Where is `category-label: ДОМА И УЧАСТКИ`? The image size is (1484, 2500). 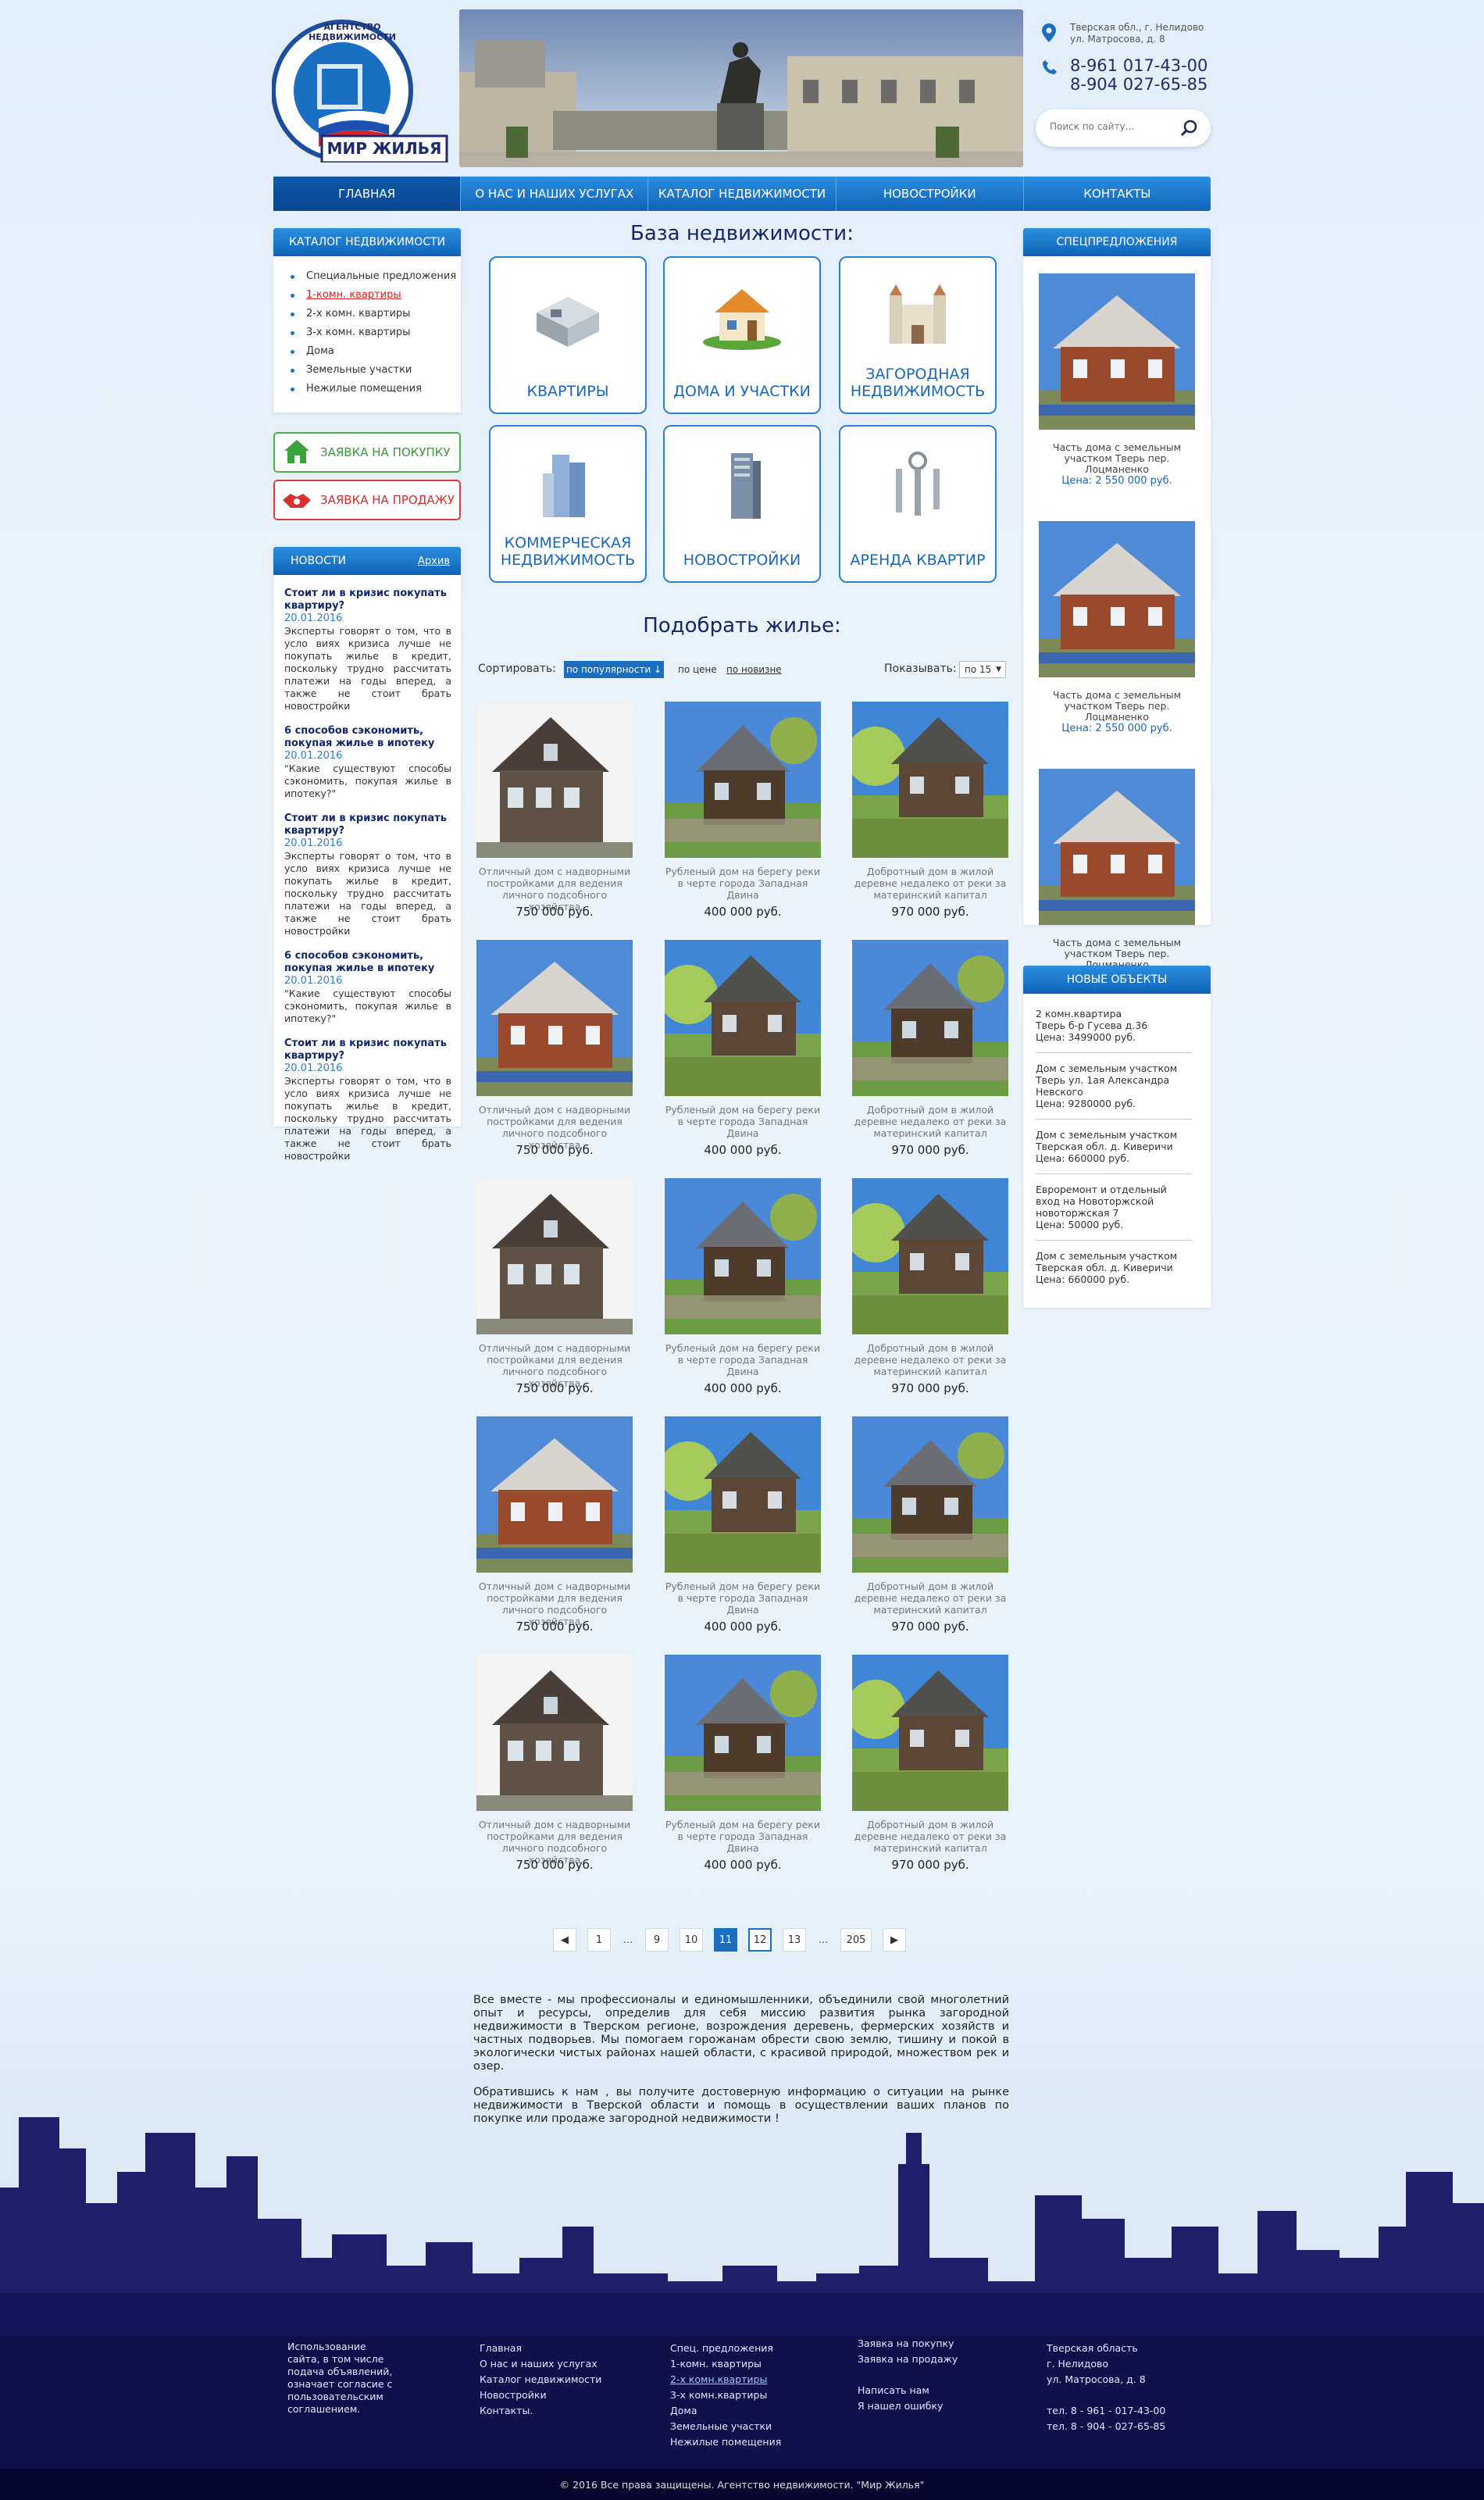
category-label: ДОМА И УЧАСТКИ is located at coordinates (742, 391).